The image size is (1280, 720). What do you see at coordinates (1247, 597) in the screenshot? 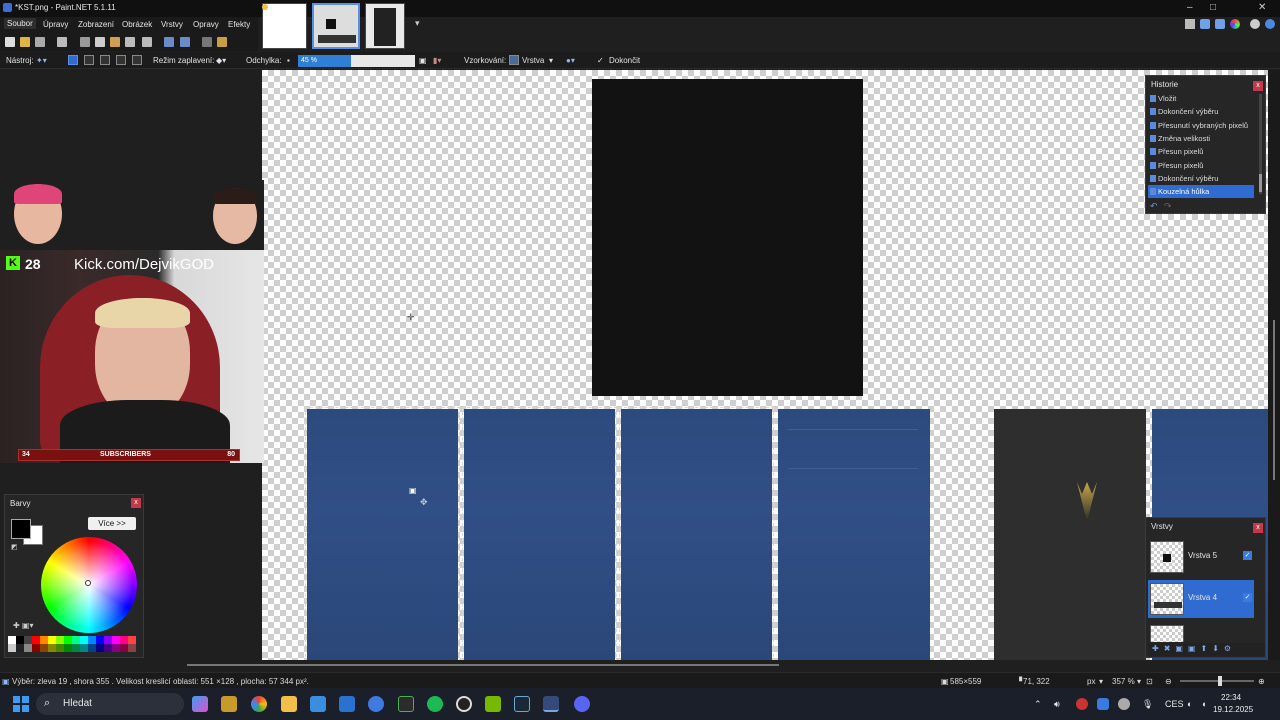
I see `layer-visibility-checkbox: ✓` at bounding box center [1247, 597].